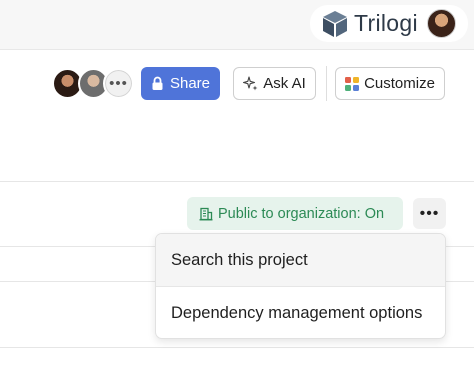  I want to click on row-divider, so click(237, 347).